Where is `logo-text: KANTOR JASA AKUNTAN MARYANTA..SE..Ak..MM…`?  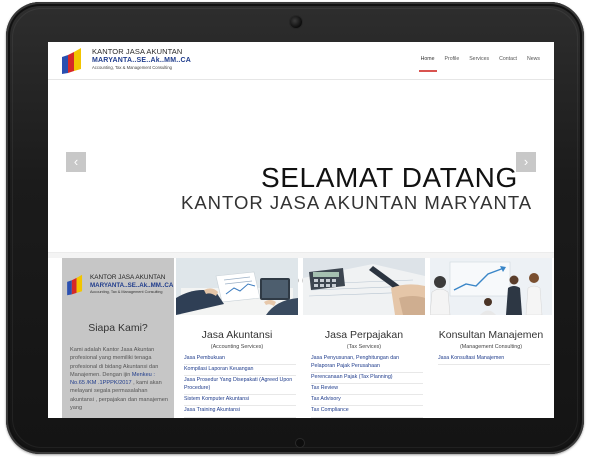
logo-text: KANTOR JASA AKUNTAN MARYANTA..SE..Ak..MM… is located at coordinates (141, 59).